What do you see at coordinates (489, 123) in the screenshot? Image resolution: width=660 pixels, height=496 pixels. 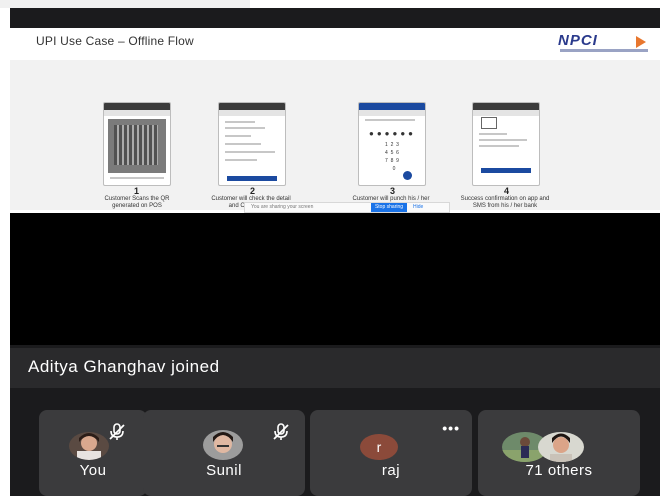 I see `success-check-icon` at bounding box center [489, 123].